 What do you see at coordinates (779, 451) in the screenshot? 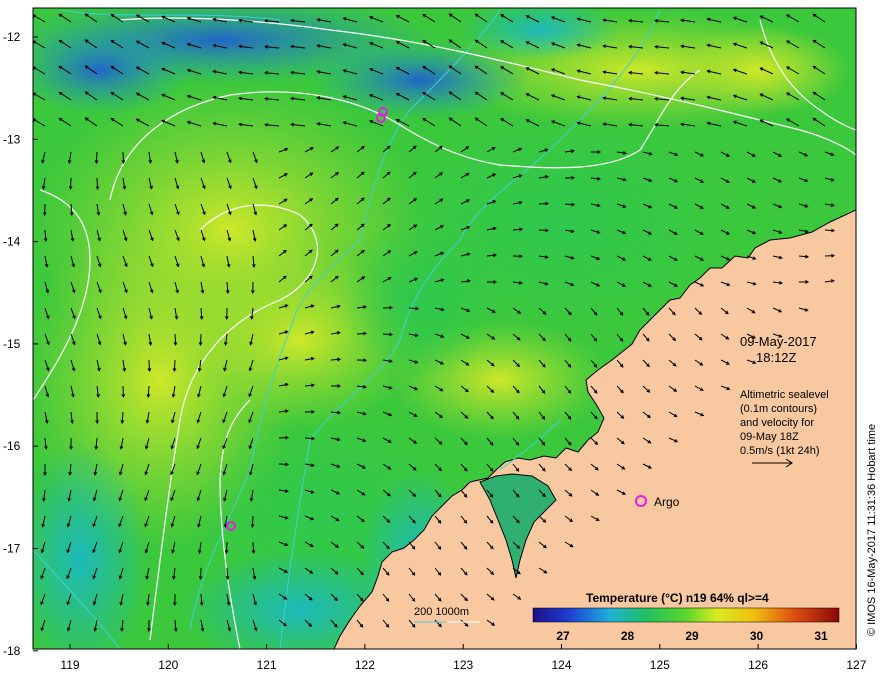
I see `altimetry-line: 0.5m/s (1kt 24h)` at bounding box center [779, 451].